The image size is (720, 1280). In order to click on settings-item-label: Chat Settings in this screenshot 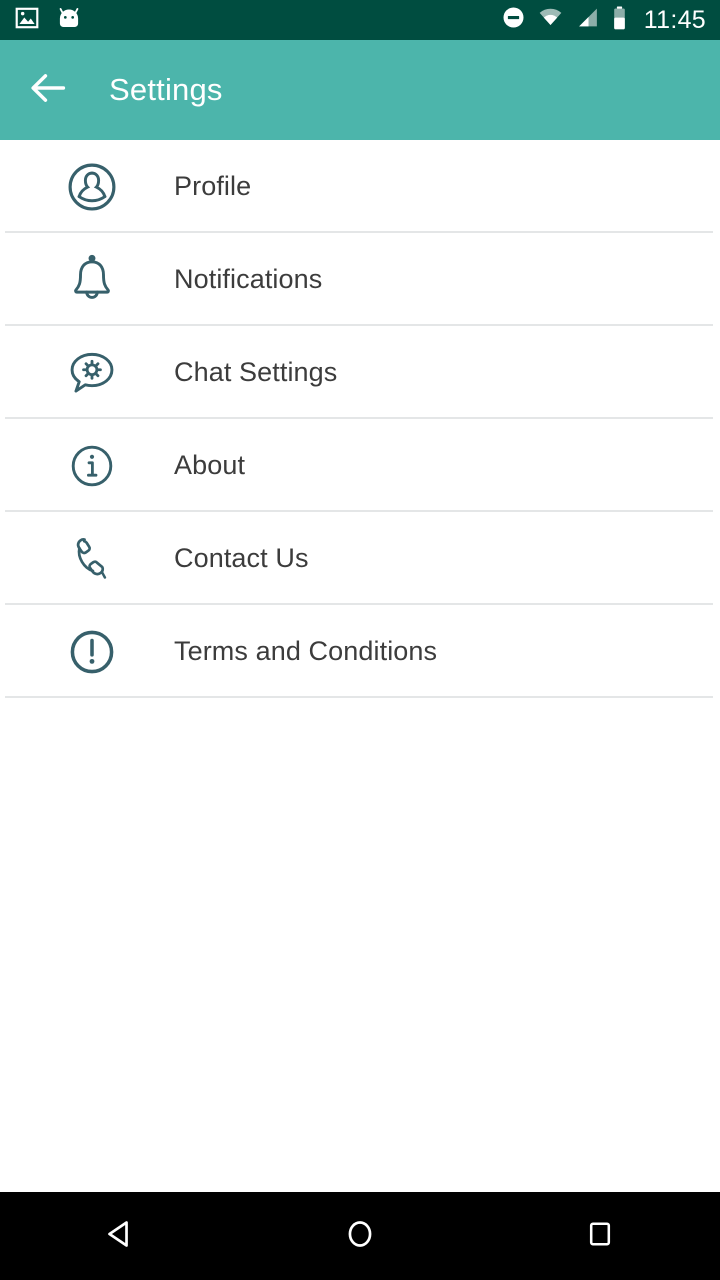, I will do `click(256, 372)`.